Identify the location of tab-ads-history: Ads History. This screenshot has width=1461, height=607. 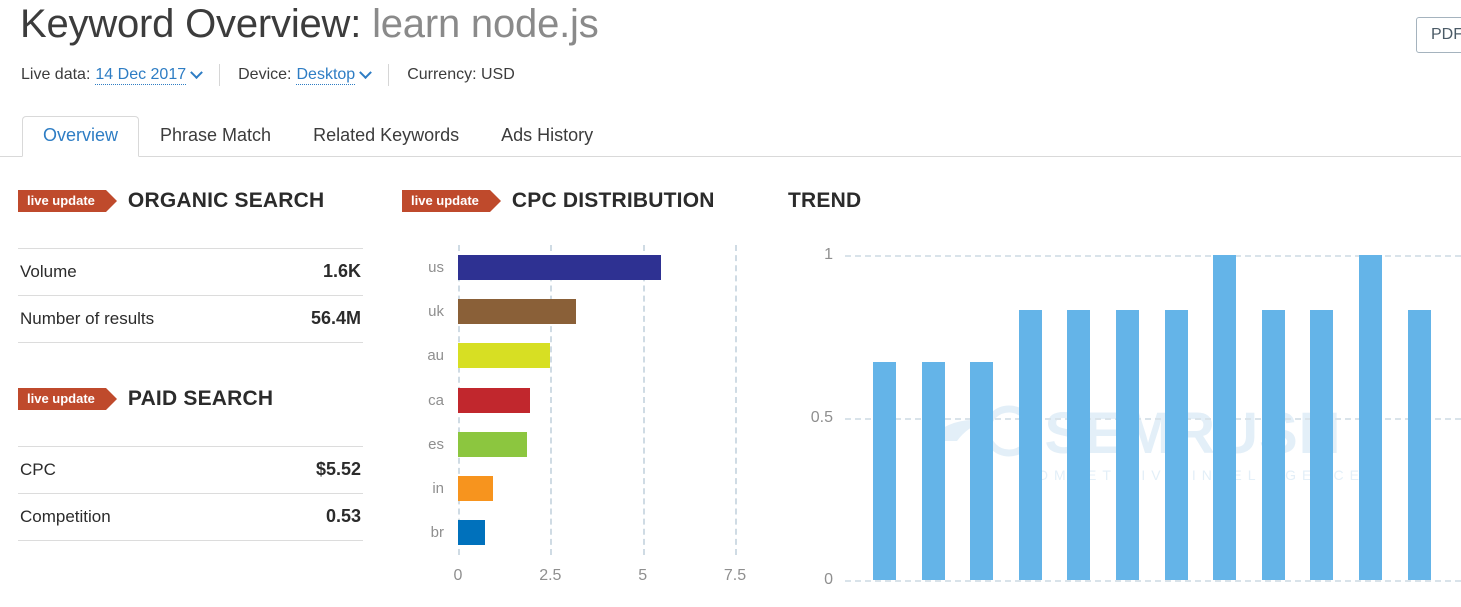
(547, 136).